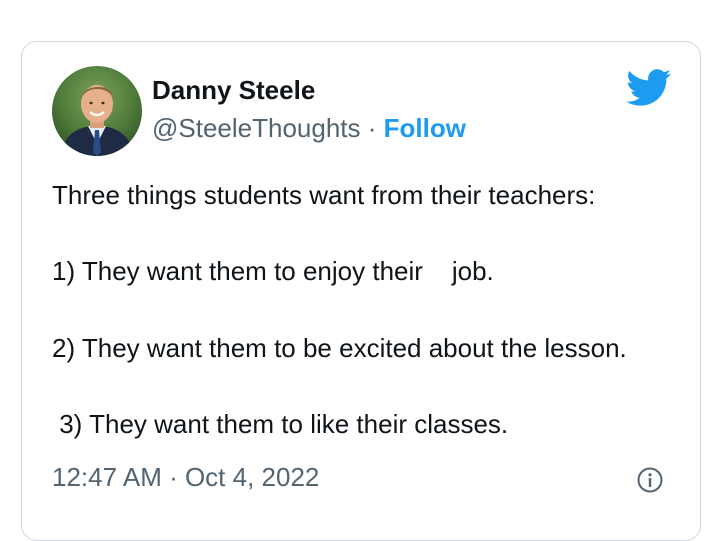 The image size is (724, 541). I want to click on twitter-bird-icon, so click(649, 88).